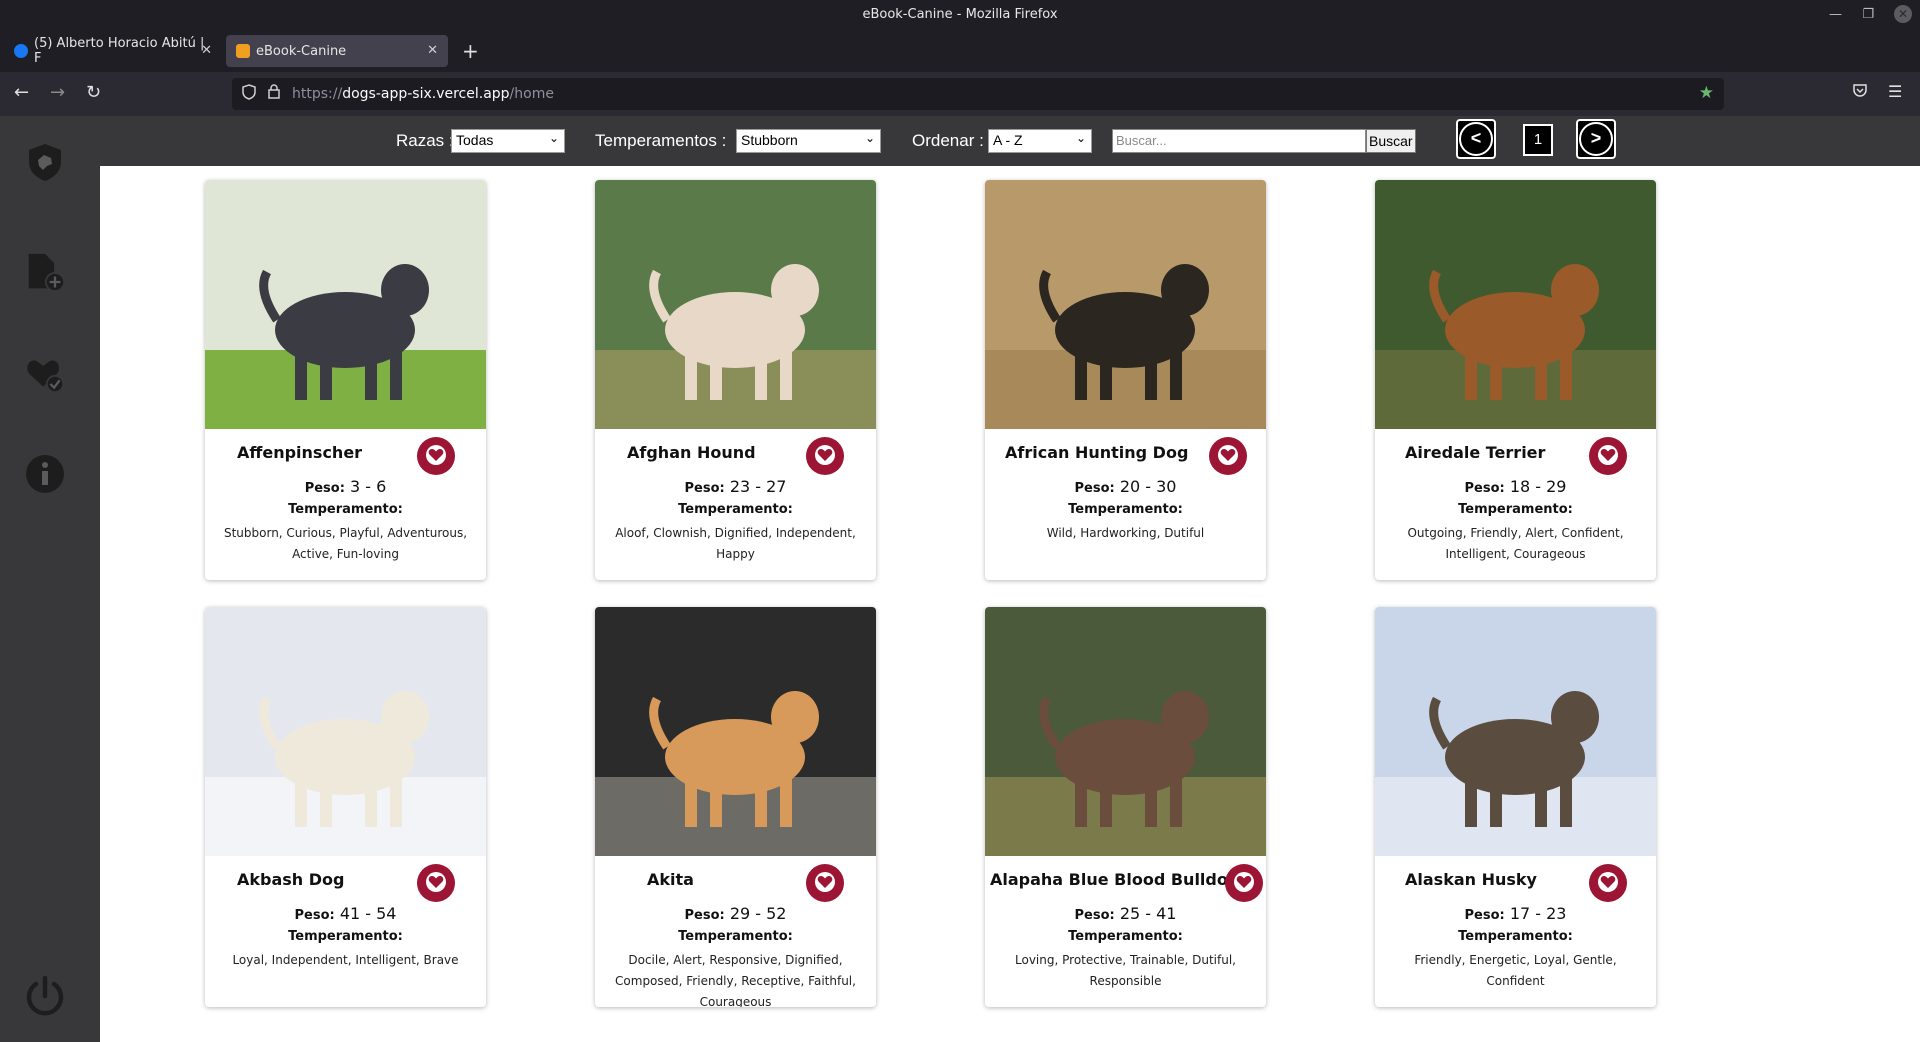 This screenshot has width=1920, height=1042. Describe the element at coordinates (21, 92) in the screenshot. I see `back-arrow-icon: ←` at that location.